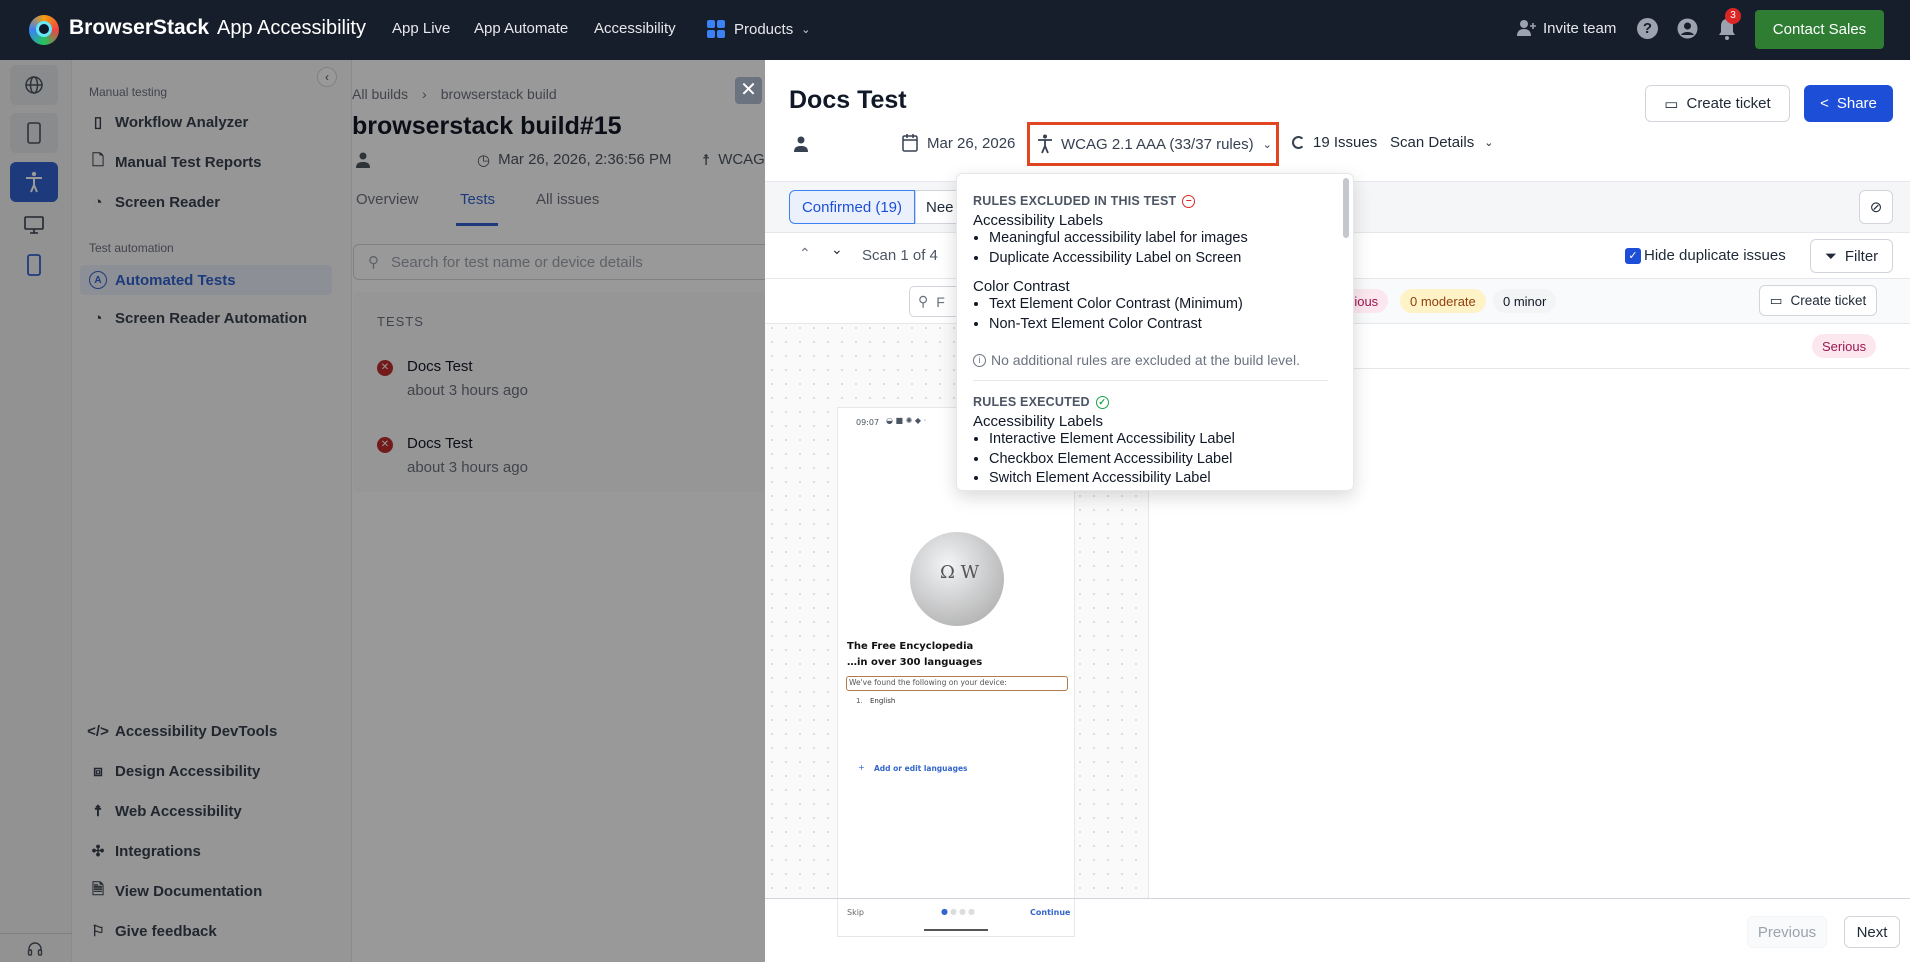 The width and height of the screenshot is (1910, 962). Describe the element at coordinates (848, 100) in the screenshot. I see `drawer-title: Docs Test` at that location.